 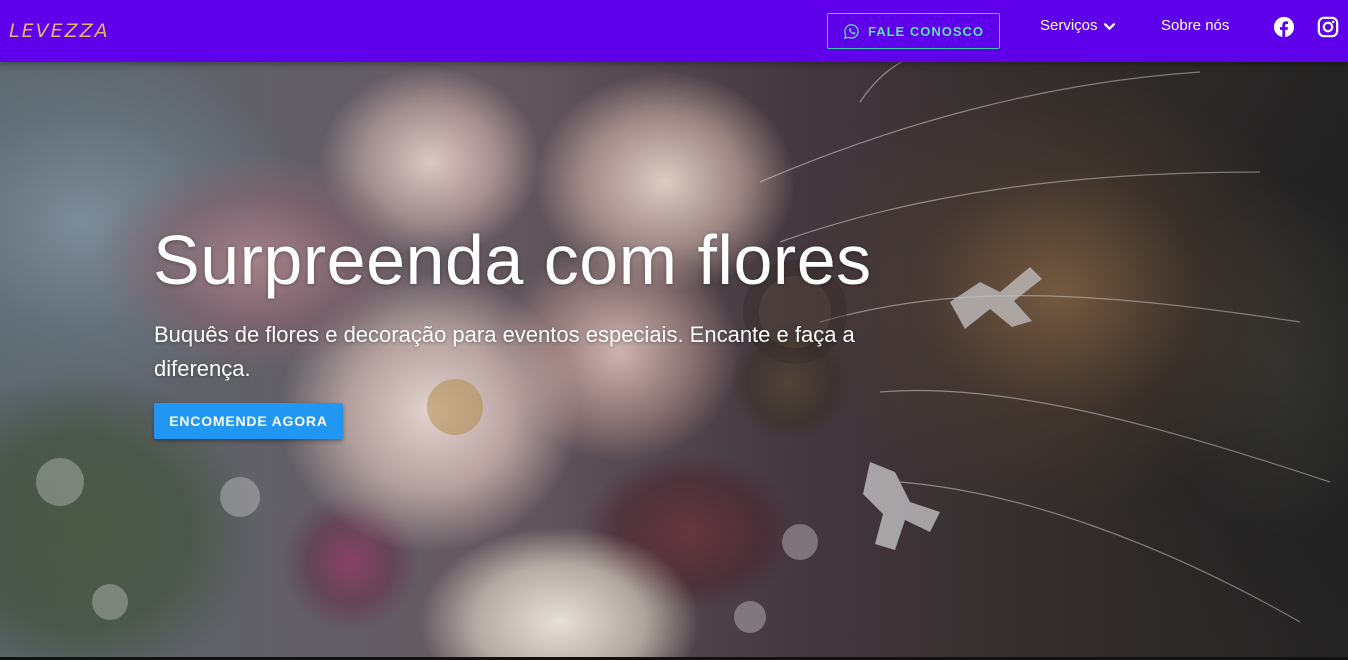 I want to click on instagram-icon, so click(x=1328, y=27).